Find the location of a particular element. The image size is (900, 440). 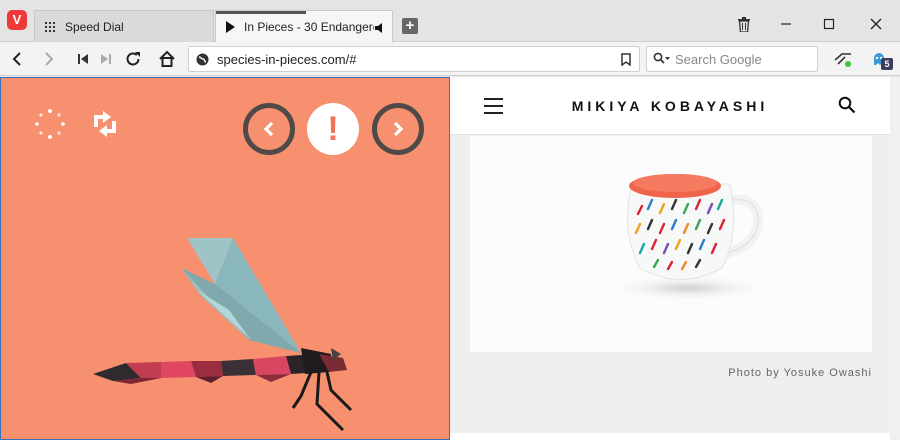

close-button is located at coordinates (876, 24).